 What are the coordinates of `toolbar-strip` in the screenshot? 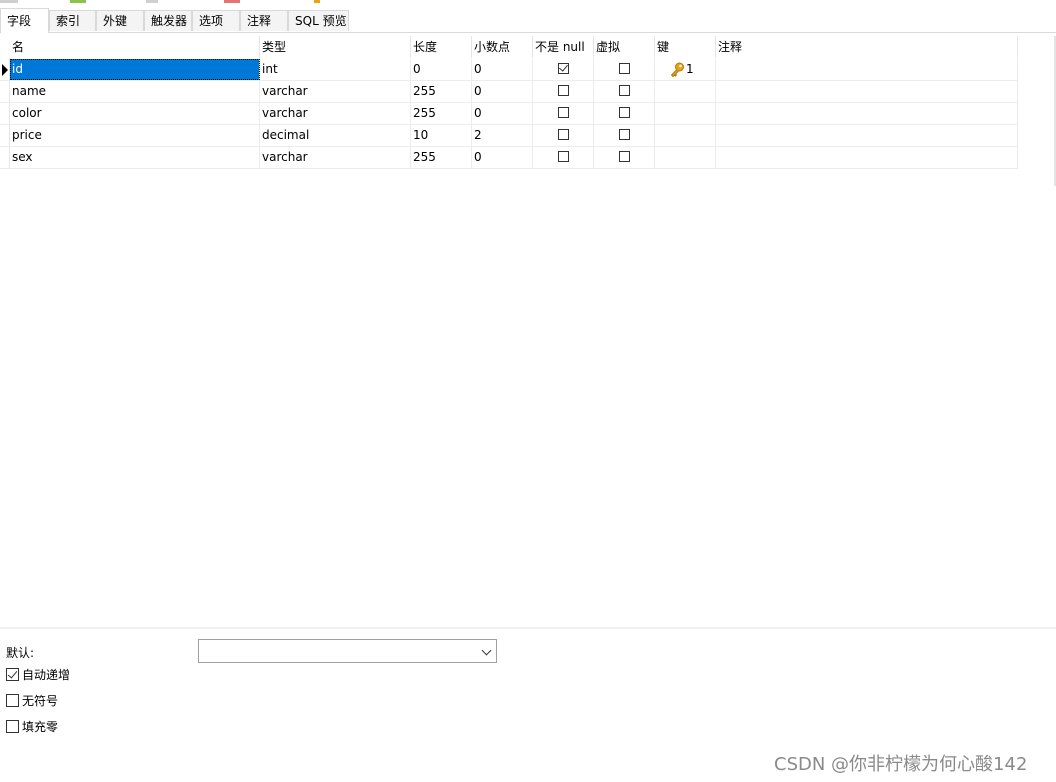 It's located at (528, 4).